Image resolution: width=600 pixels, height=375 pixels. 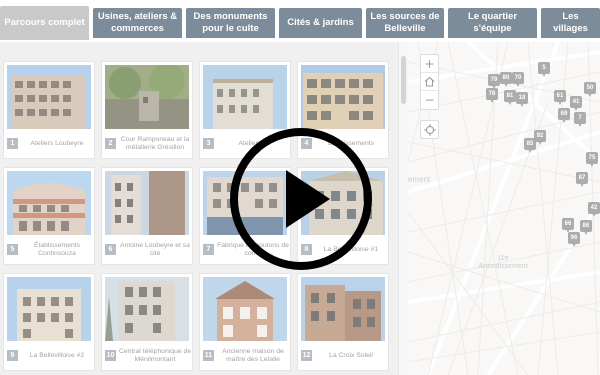 I want to click on map-marker: 79, so click(x=494, y=81).